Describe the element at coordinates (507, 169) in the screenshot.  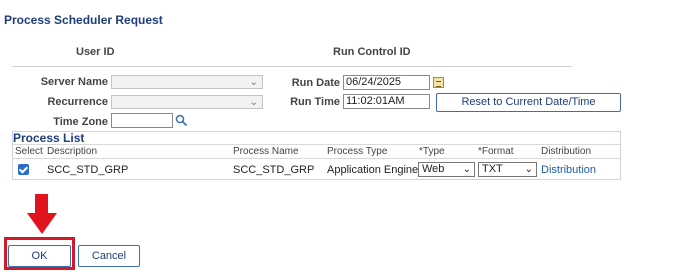
I see `format-select: TXT ⌄` at that location.